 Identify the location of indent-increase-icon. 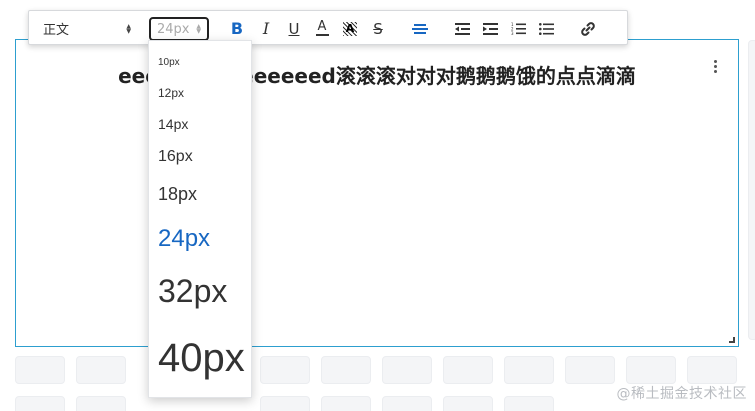
(490, 28).